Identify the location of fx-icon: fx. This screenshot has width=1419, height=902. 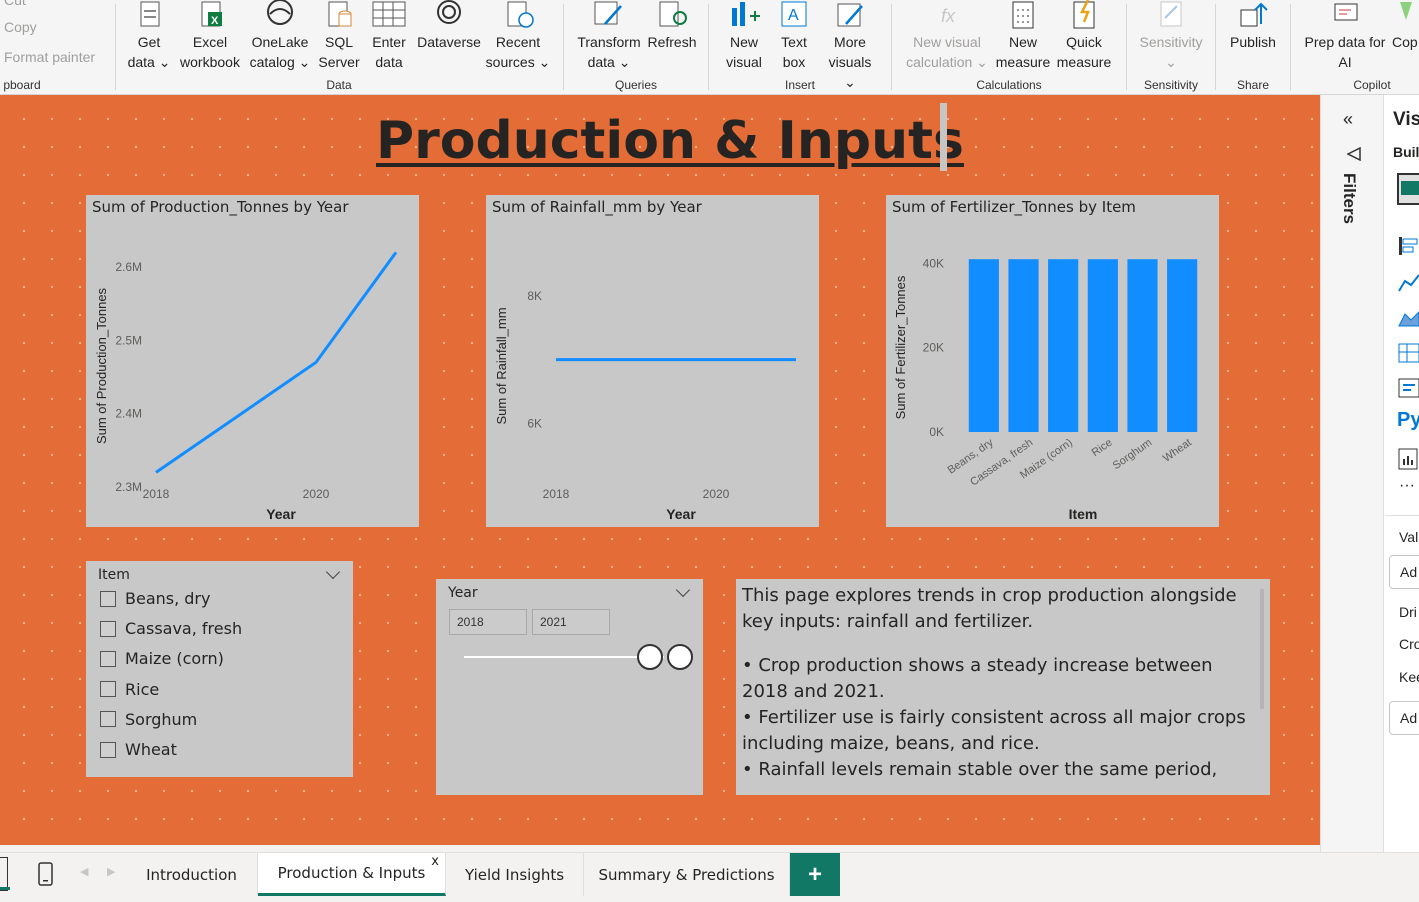
(948, 16).